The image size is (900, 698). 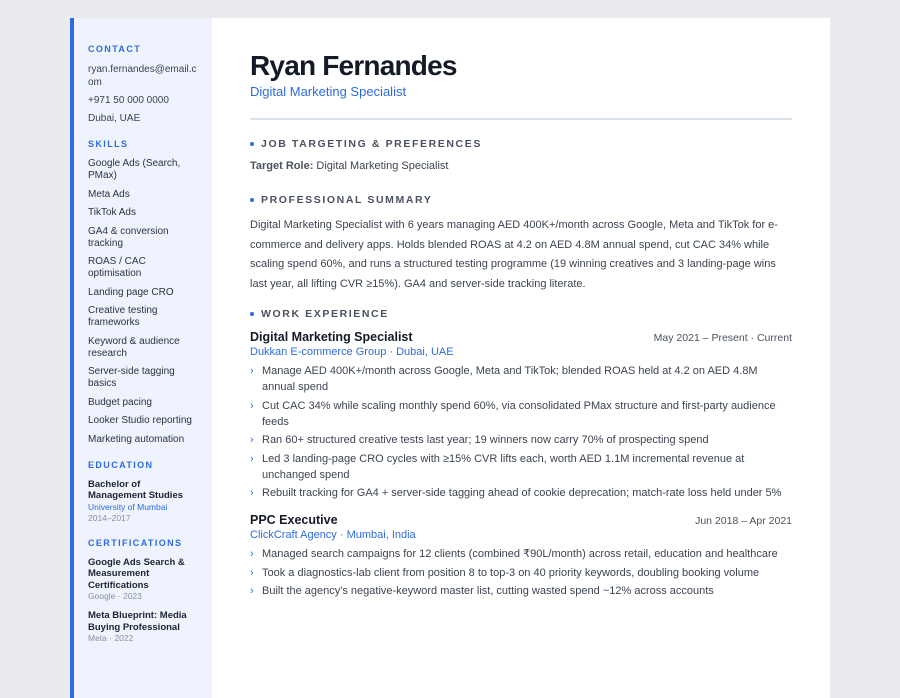 I want to click on skill-item: TikTok Ads, so click(x=112, y=212).